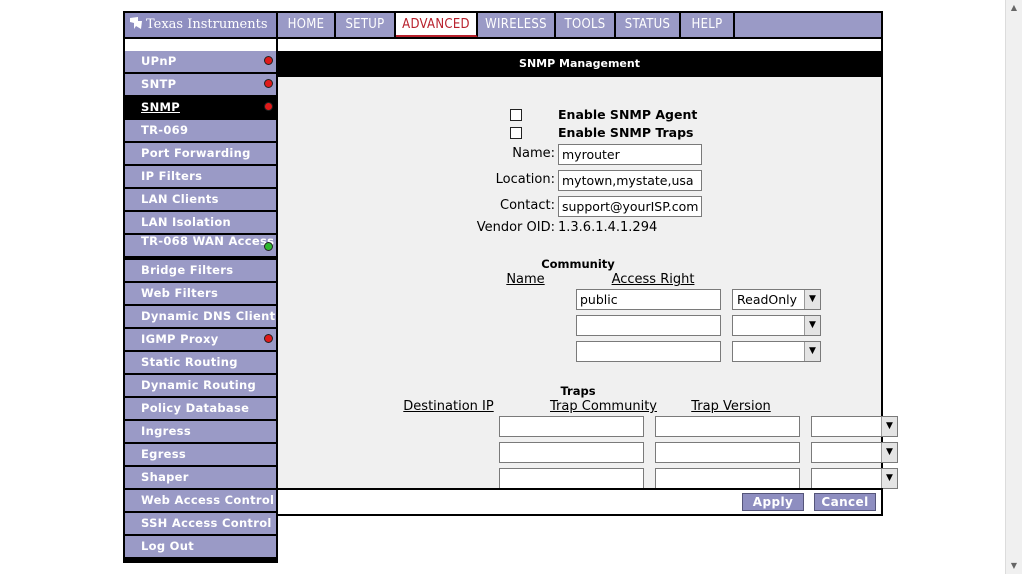 This screenshot has height=574, width=1022. What do you see at coordinates (180, 199) in the screenshot?
I see `sidebar-item-label: LAN Clients` at bounding box center [180, 199].